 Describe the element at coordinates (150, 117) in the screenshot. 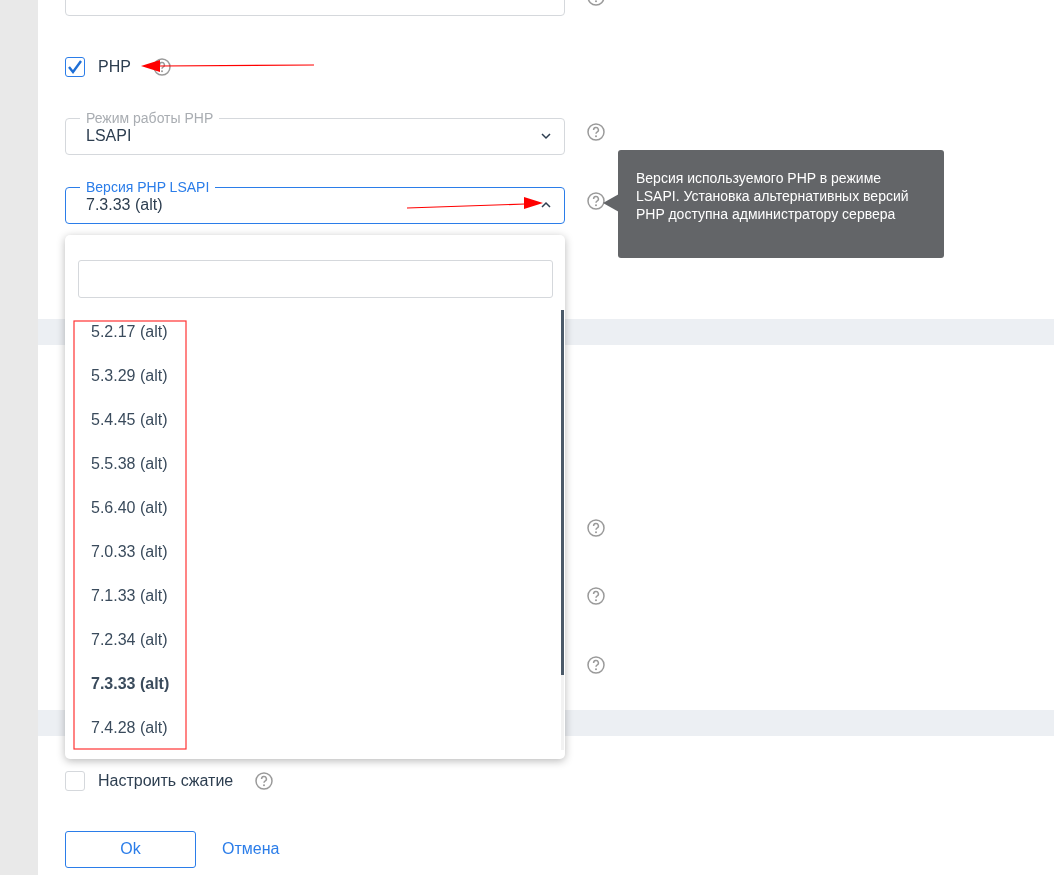

I see `field-label: Режим работы PHP` at that location.